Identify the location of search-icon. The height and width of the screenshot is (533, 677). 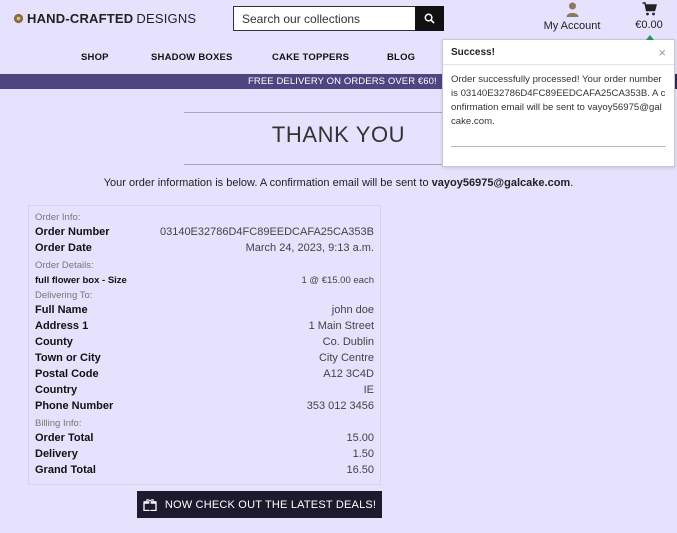
(429, 18).